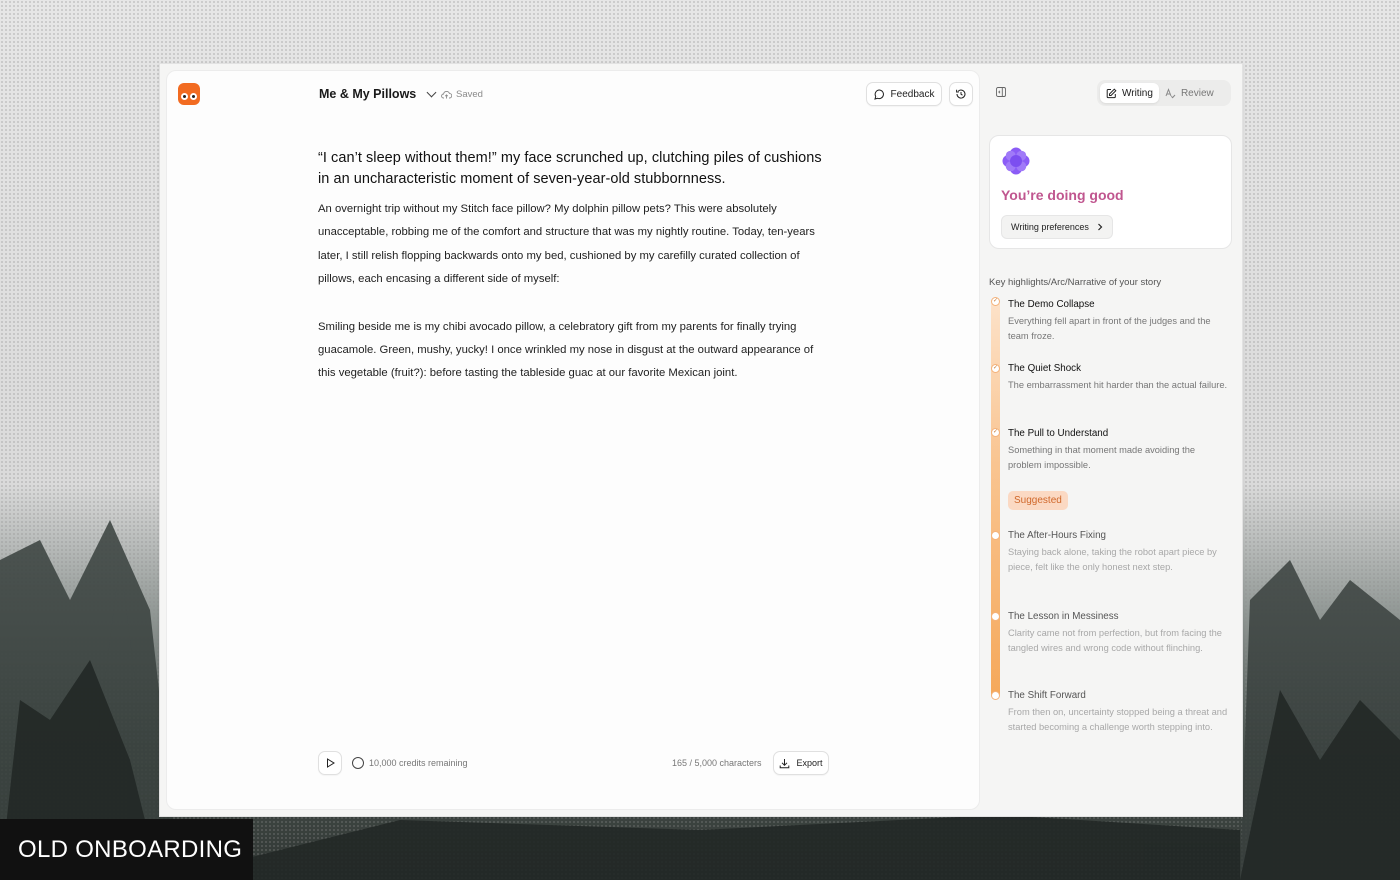  I want to click on history-button, so click(961, 94).